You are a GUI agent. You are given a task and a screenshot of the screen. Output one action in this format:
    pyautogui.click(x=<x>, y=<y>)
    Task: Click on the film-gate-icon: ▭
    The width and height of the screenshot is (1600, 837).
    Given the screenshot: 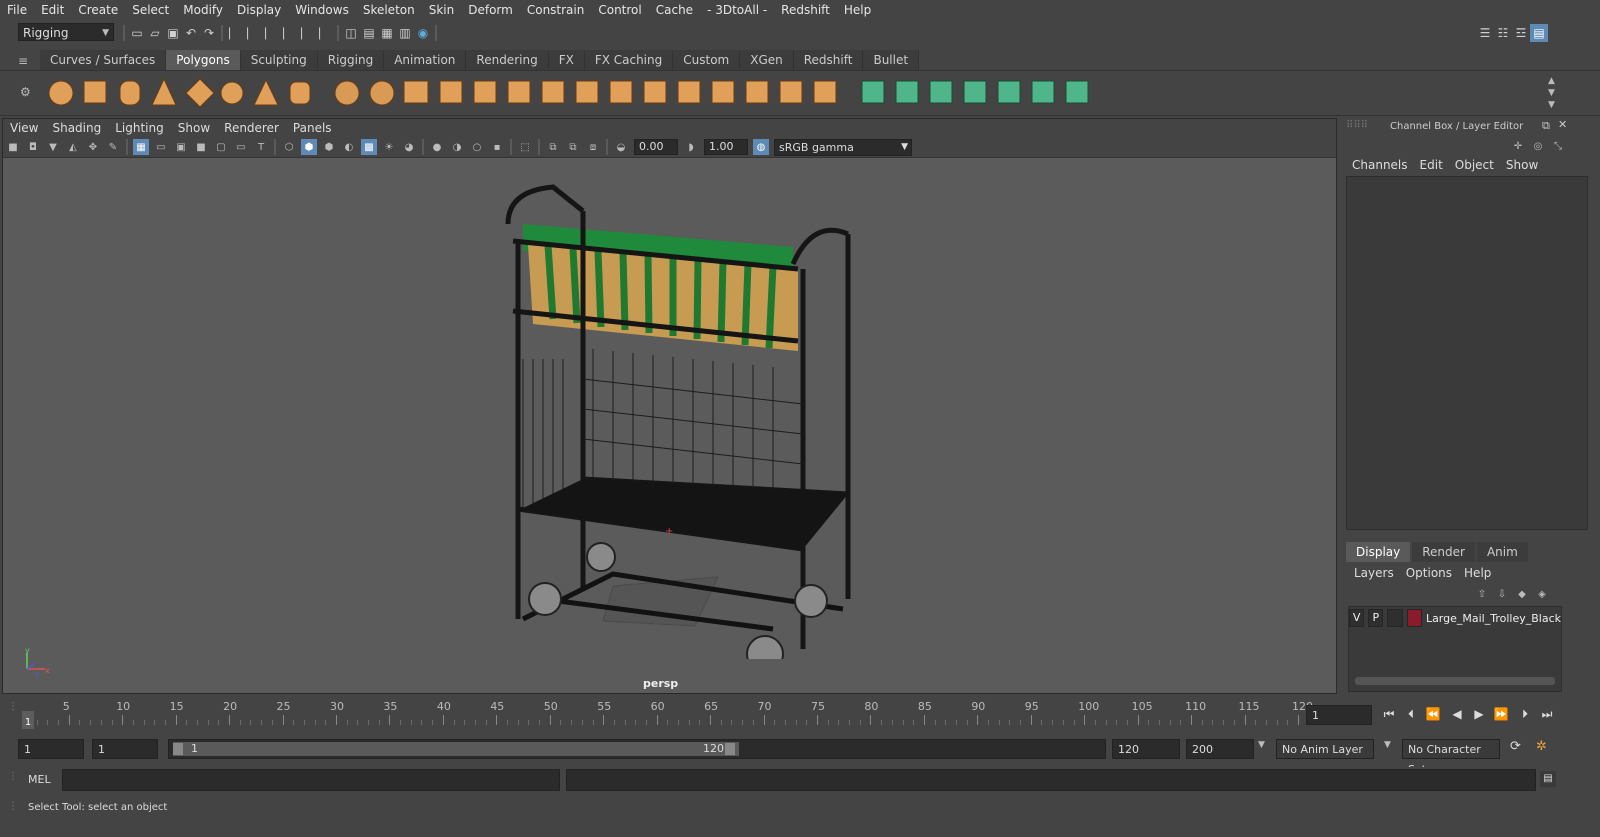 What is the action you would take?
    pyautogui.click(x=161, y=147)
    